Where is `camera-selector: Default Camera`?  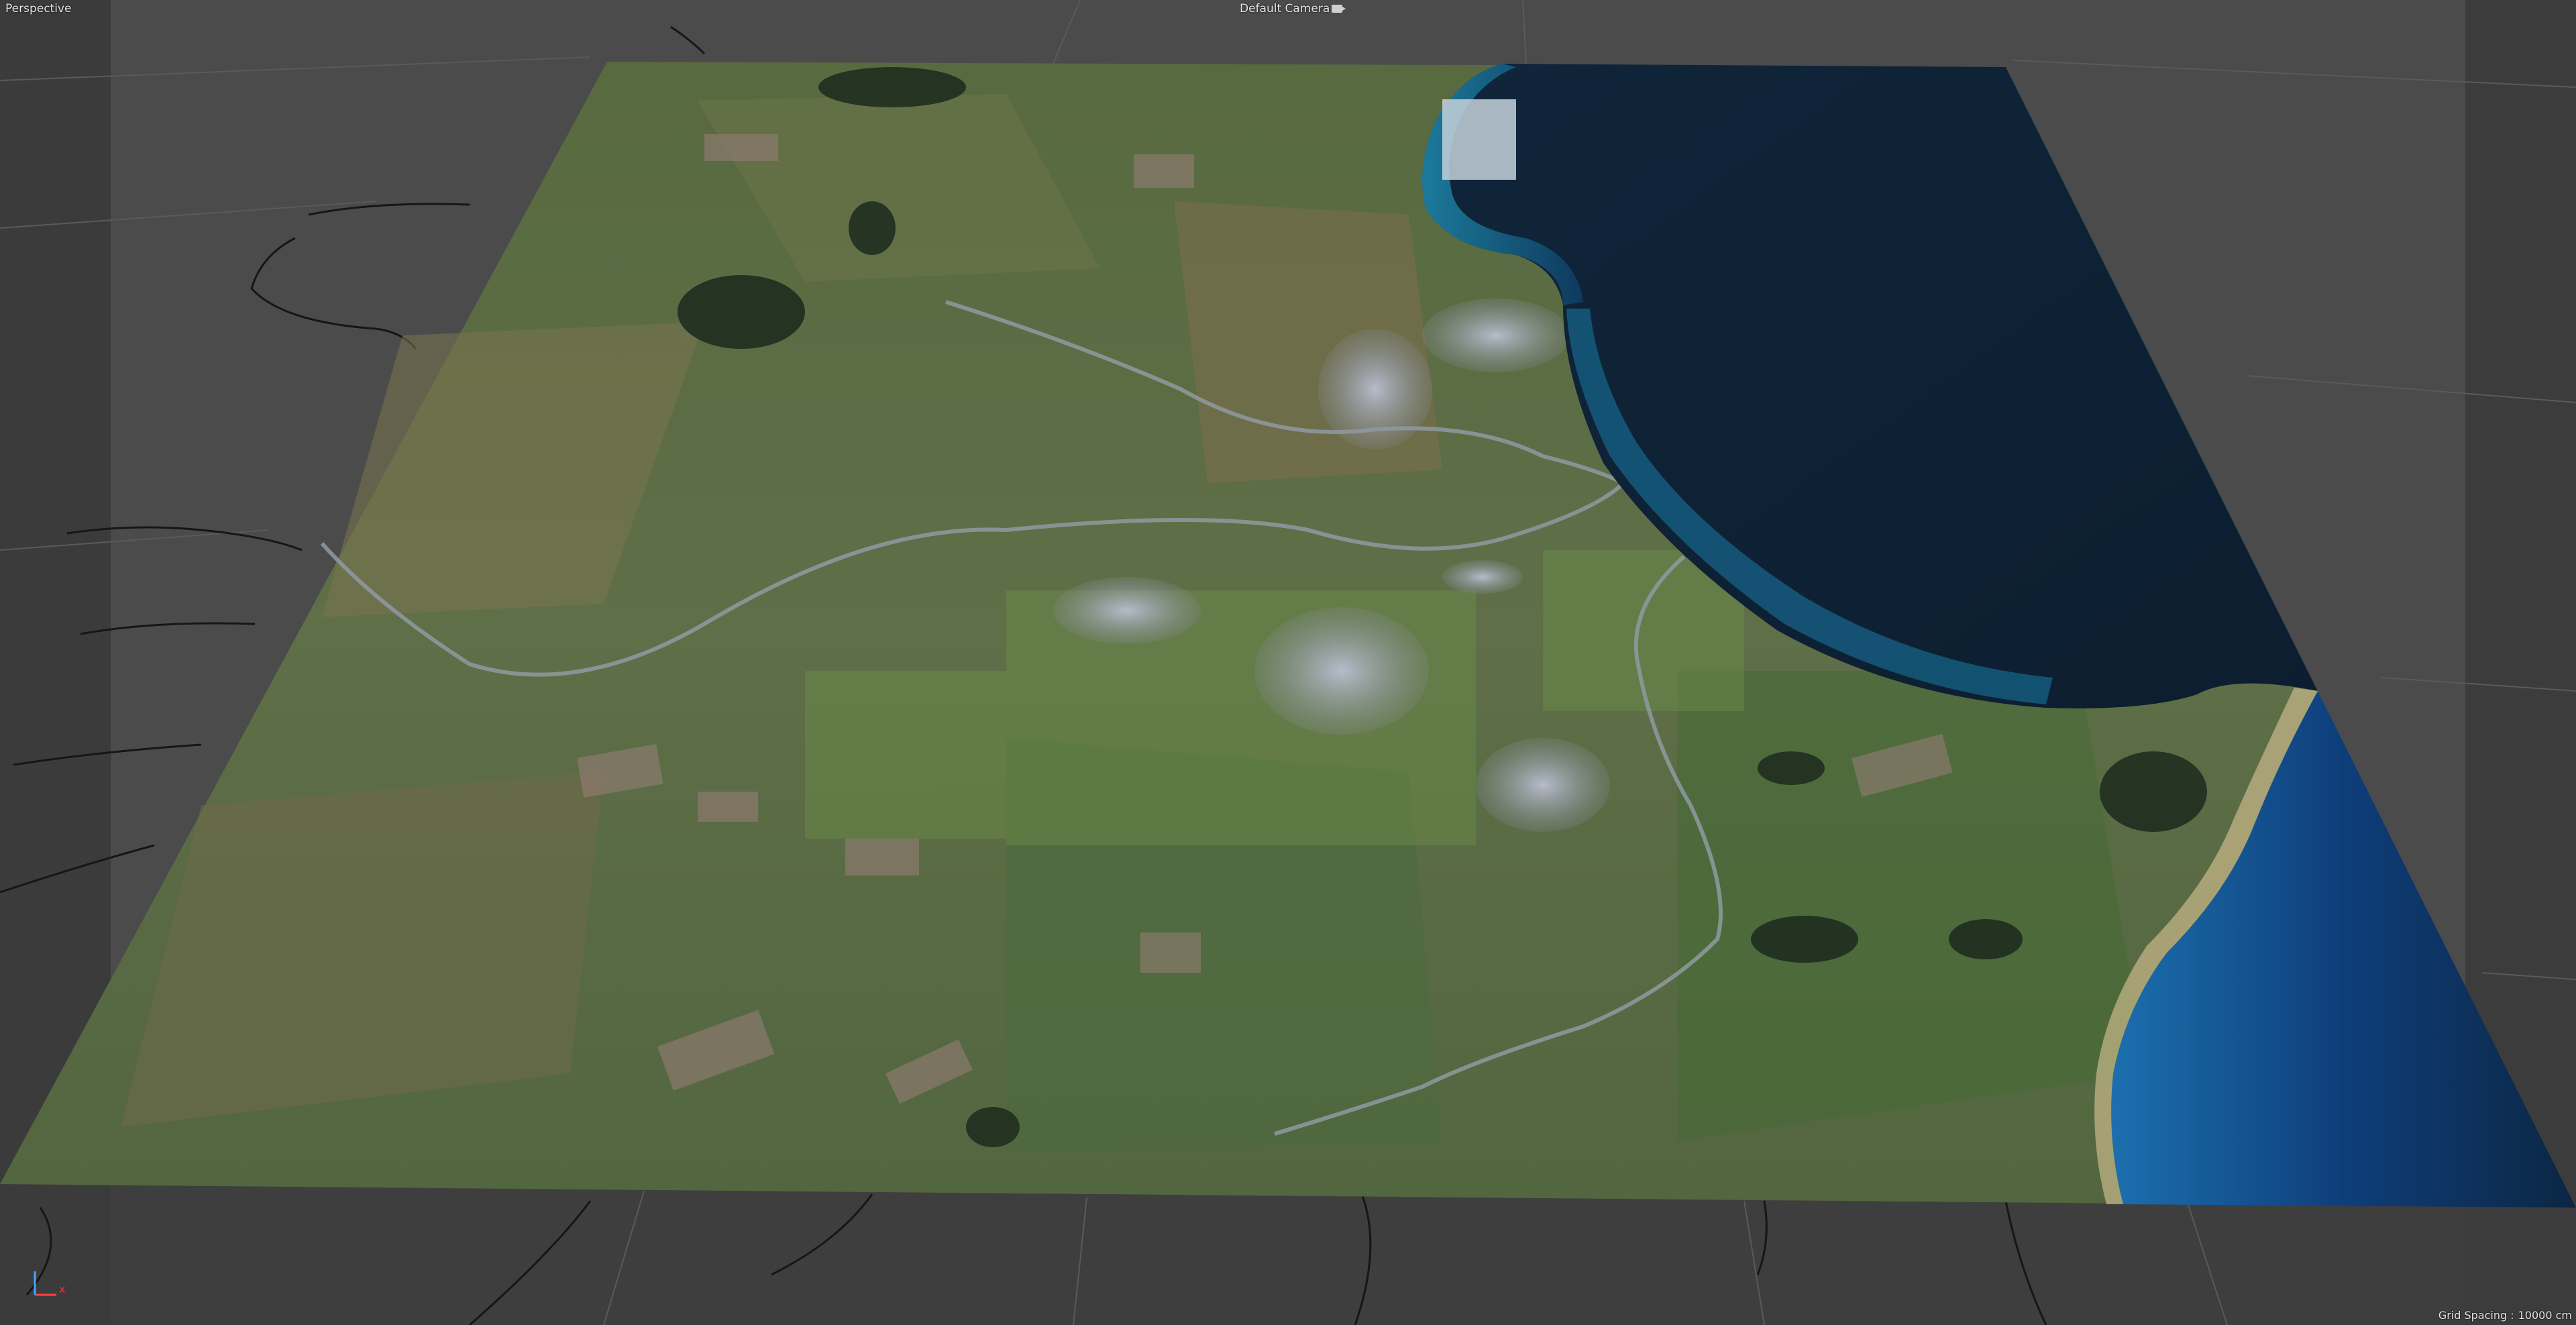
camera-selector: Default Camera is located at coordinates (1293, 9).